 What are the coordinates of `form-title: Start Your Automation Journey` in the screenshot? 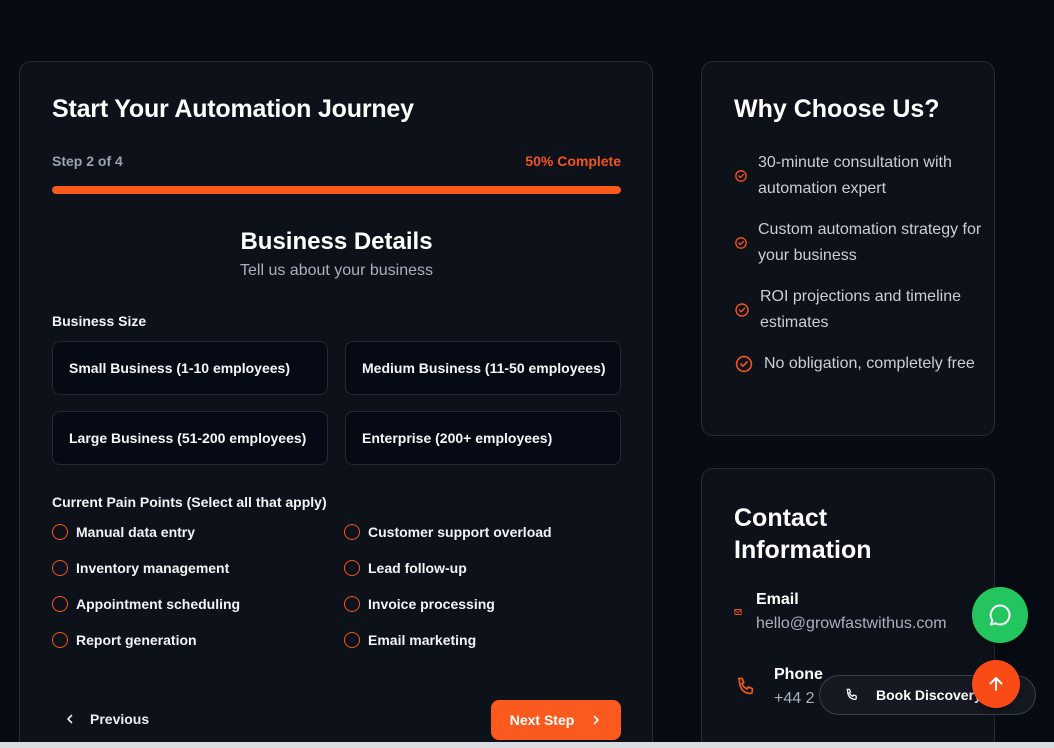 It's located at (233, 109).